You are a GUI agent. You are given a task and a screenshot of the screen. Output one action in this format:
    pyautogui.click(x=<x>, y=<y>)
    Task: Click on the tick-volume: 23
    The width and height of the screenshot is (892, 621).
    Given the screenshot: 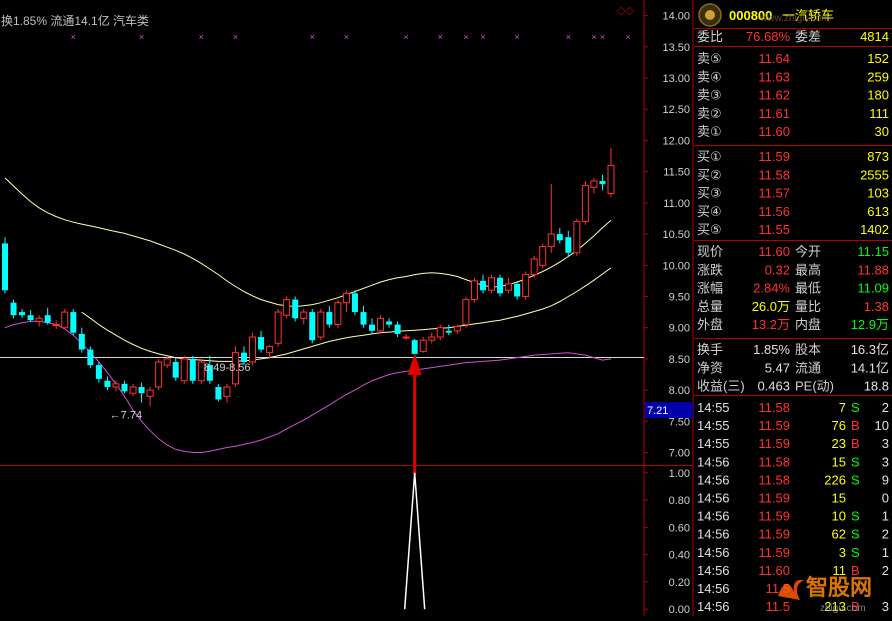 What is the action you would take?
    pyautogui.click(x=839, y=443)
    